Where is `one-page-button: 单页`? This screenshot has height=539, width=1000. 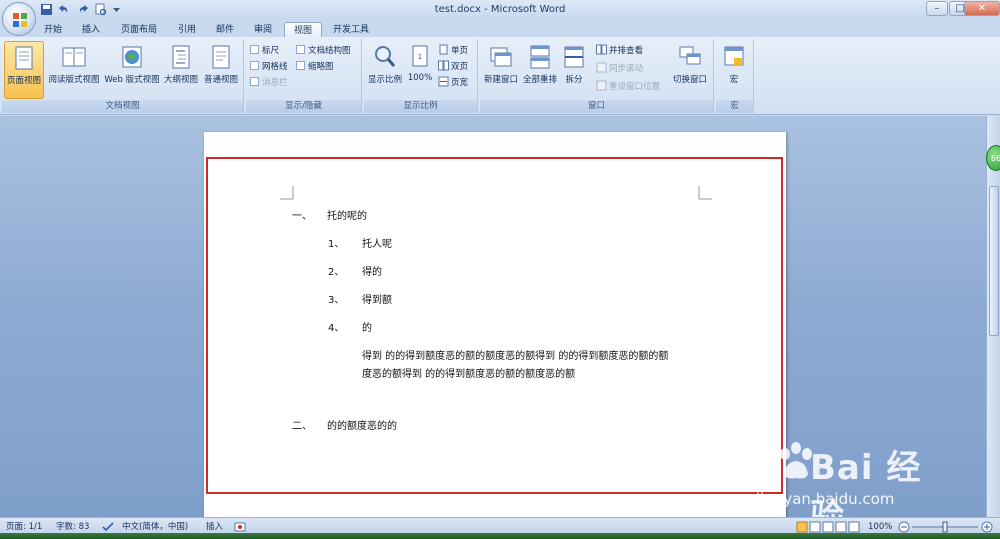 one-page-button: 单页 is located at coordinates (453, 51).